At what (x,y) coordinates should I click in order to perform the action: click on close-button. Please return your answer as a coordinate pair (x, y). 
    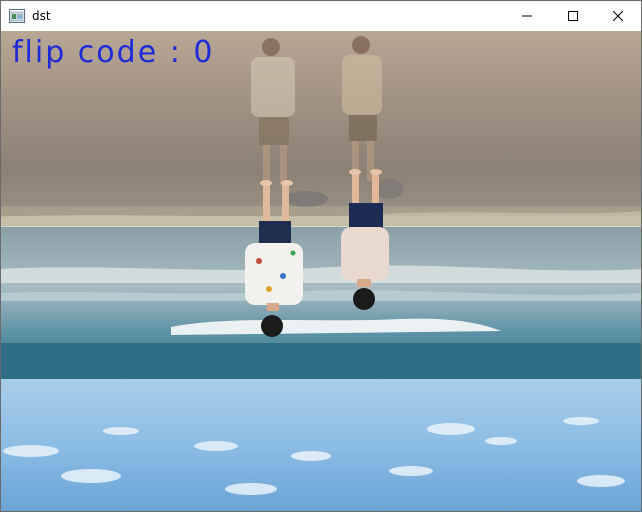
    Looking at the image, I should click on (618, 16).